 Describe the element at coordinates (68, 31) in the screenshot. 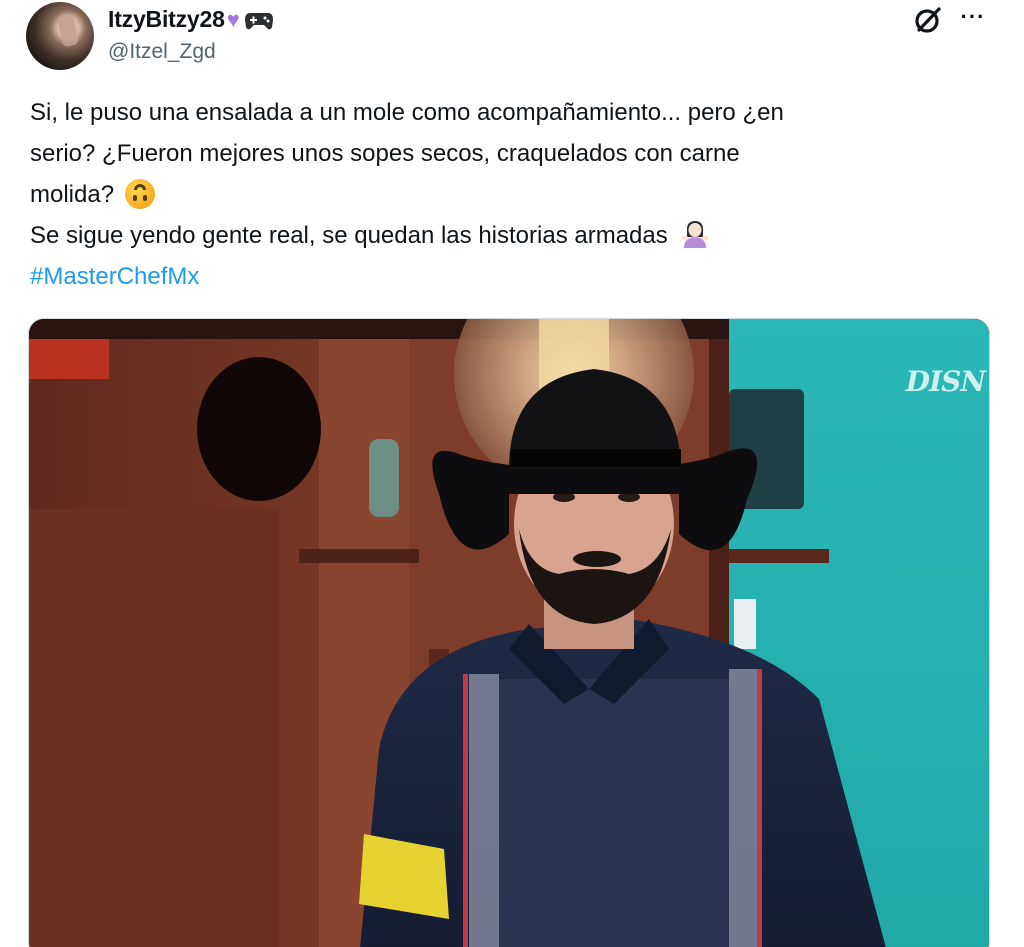

I see `avatar-phone-hand` at that location.